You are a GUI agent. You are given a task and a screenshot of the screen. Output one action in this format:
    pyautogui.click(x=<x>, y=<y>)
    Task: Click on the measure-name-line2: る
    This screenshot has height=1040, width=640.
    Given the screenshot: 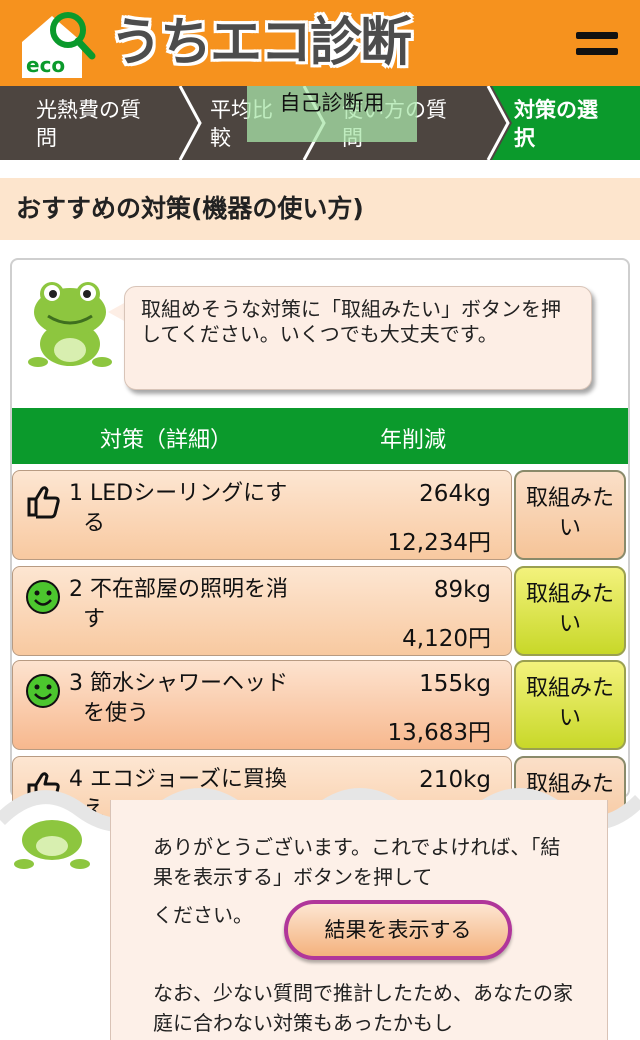 What is the action you would take?
    pyautogui.click(x=94, y=523)
    